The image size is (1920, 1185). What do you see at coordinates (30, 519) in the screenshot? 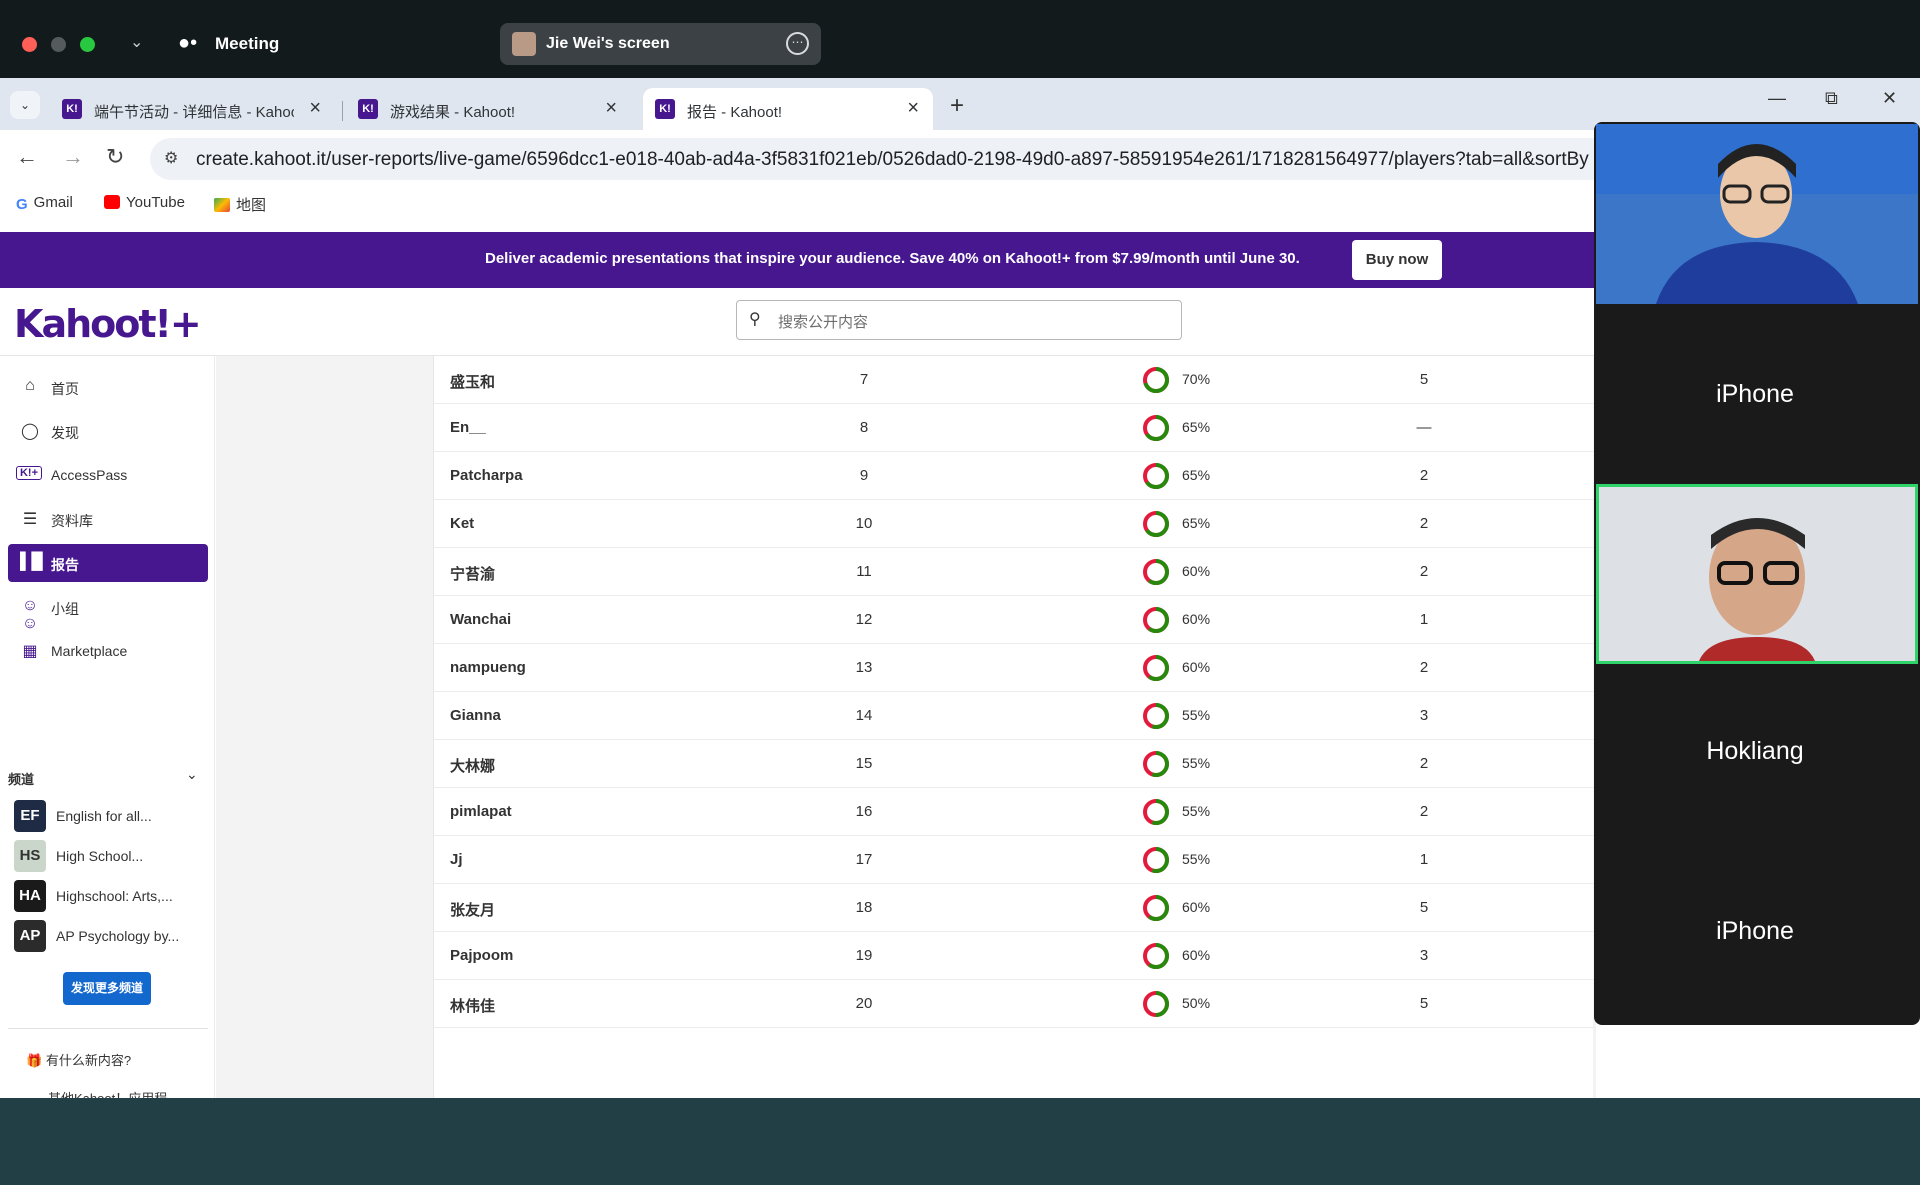
I see `list-icon: ☰` at bounding box center [30, 519].